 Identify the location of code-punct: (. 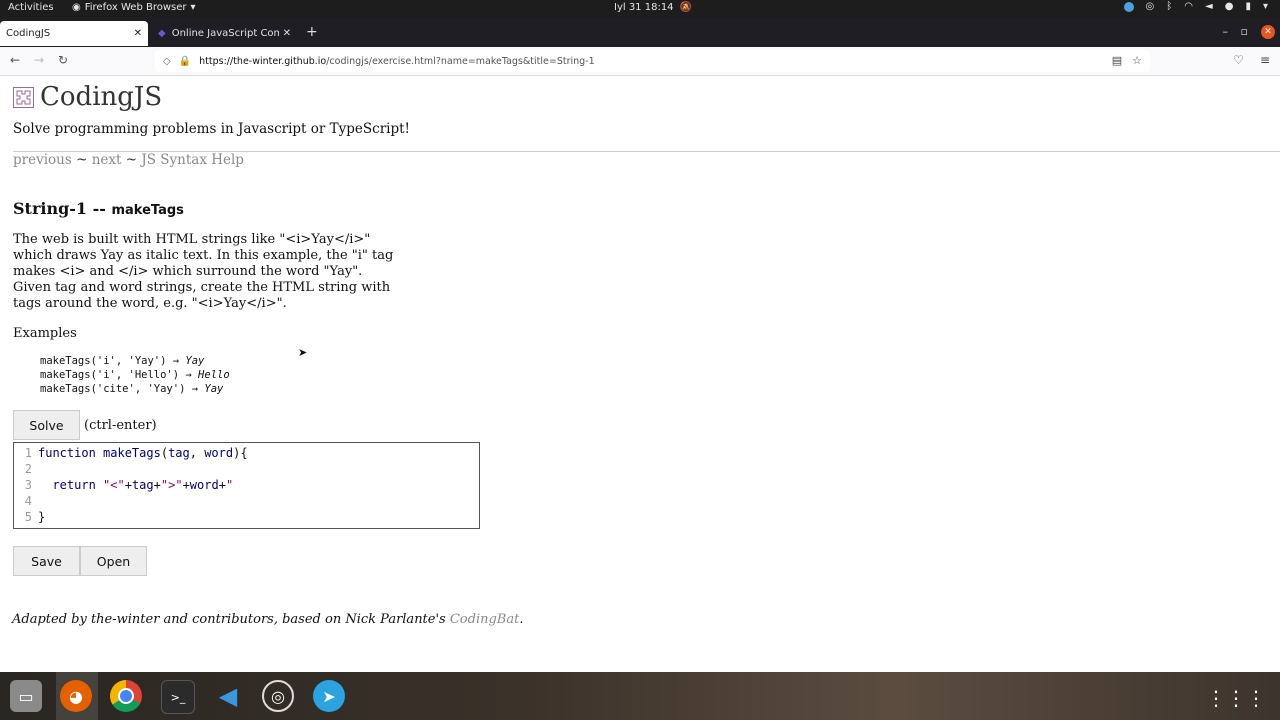
(164, 453).